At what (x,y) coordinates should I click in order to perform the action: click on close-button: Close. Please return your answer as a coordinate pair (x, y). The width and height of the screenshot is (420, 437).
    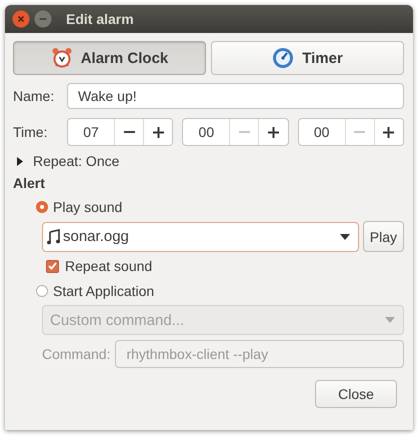
    Looking at the image, I should click on (356, 394).